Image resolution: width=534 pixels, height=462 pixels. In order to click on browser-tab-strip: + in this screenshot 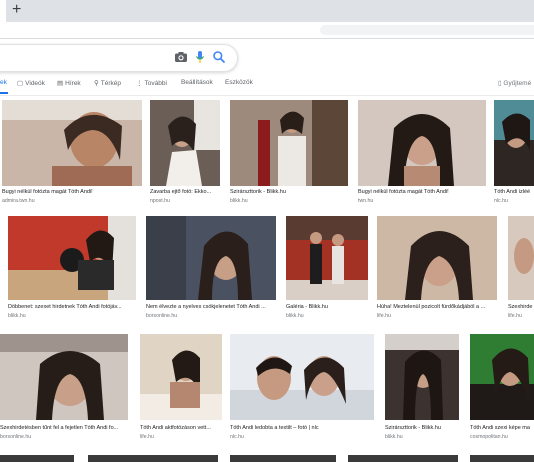, I will do `click(267, 11)`.